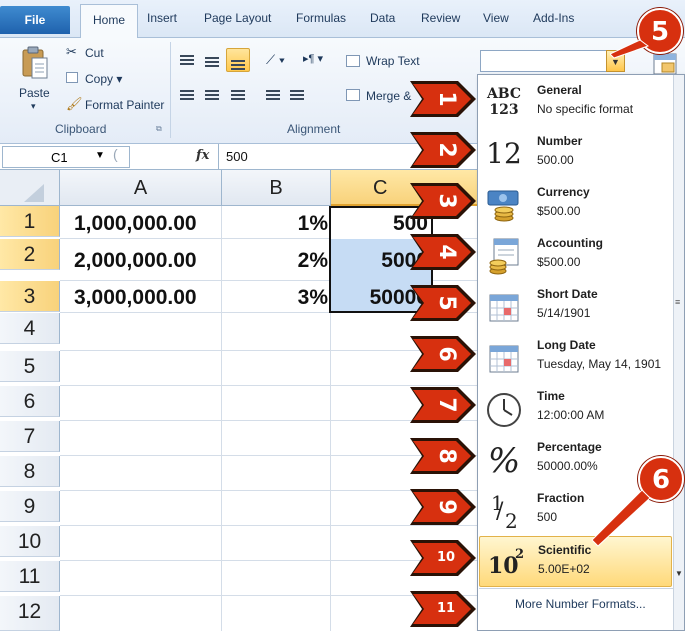 The height and width of the screenshot is (631, 685). Describe the element at coordinates (504, 358) in the screenshot. I see `calendar-icon` at that location.